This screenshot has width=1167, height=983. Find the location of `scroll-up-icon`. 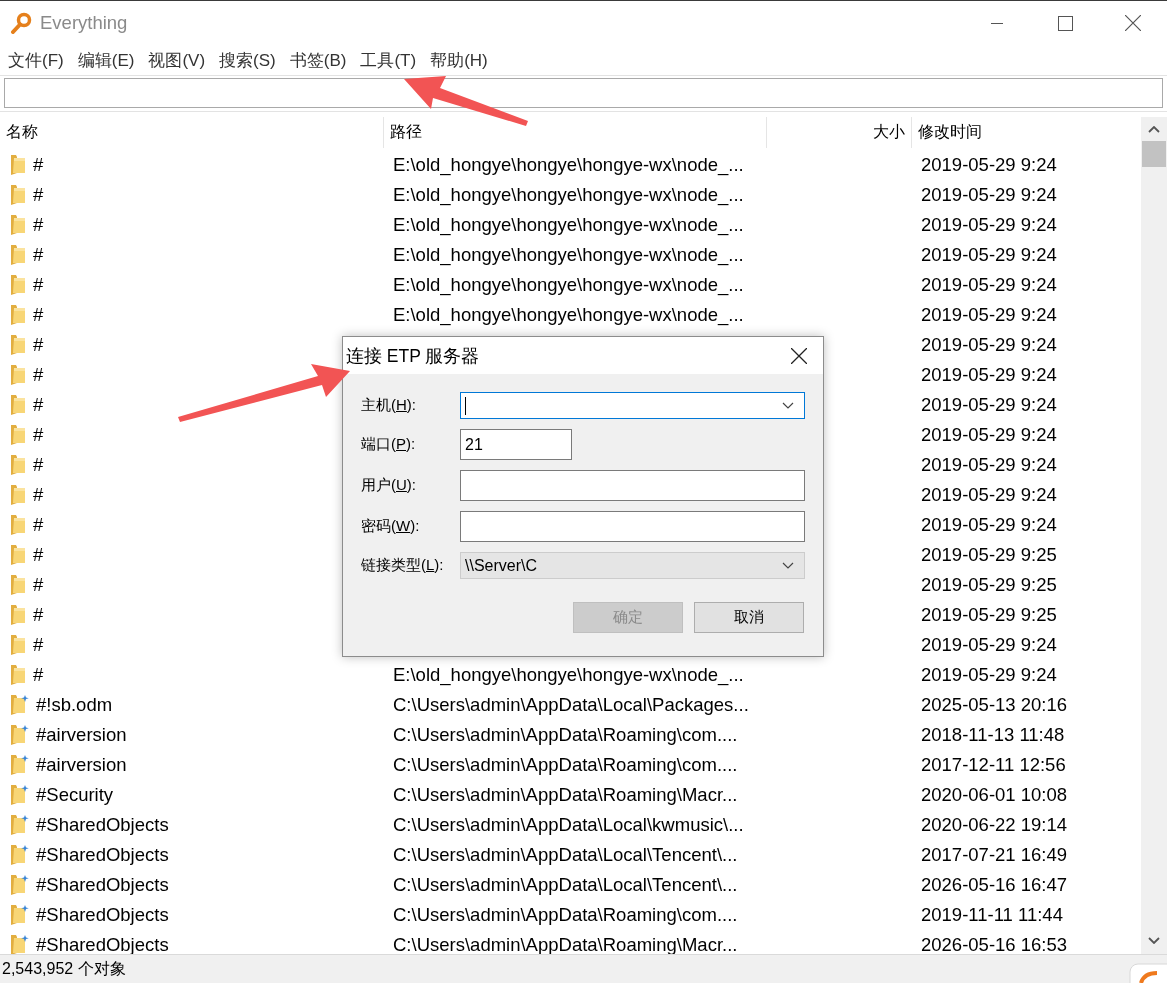

scroll-up-icon is located at coordinates (1154, 129).